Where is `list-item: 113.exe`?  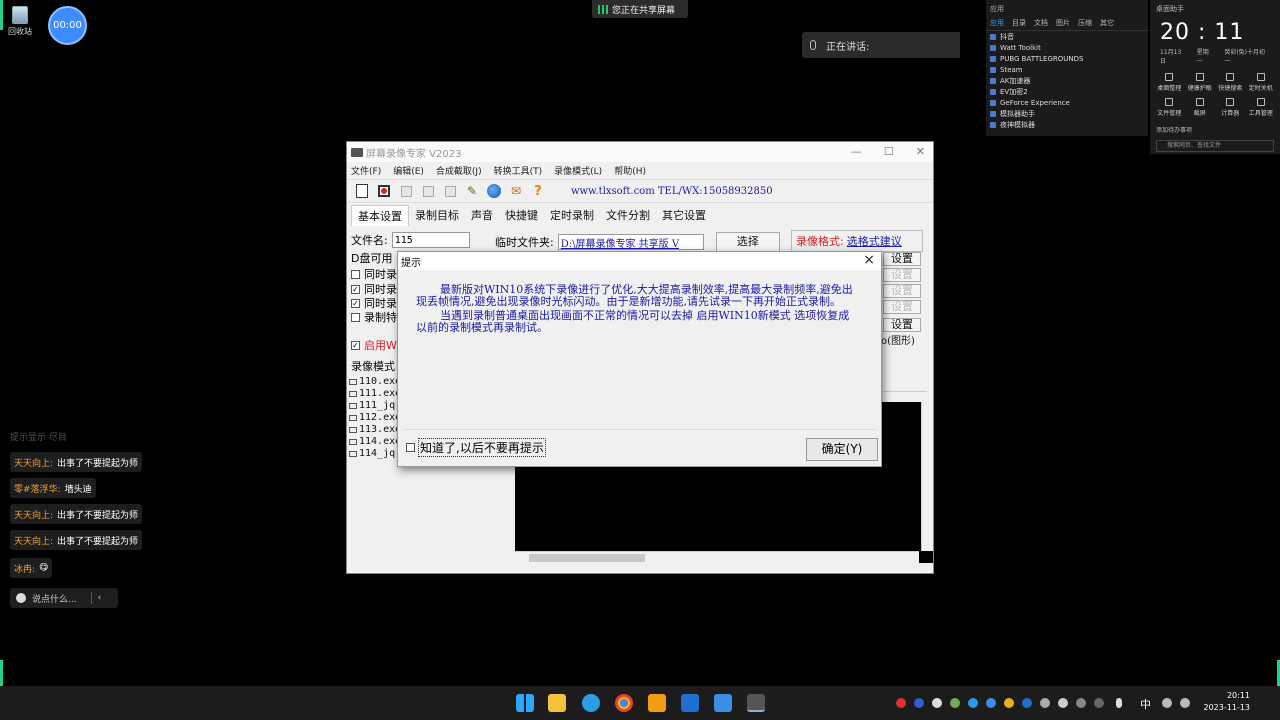 list-item: 113.exe is located at coordinates (375, 430).